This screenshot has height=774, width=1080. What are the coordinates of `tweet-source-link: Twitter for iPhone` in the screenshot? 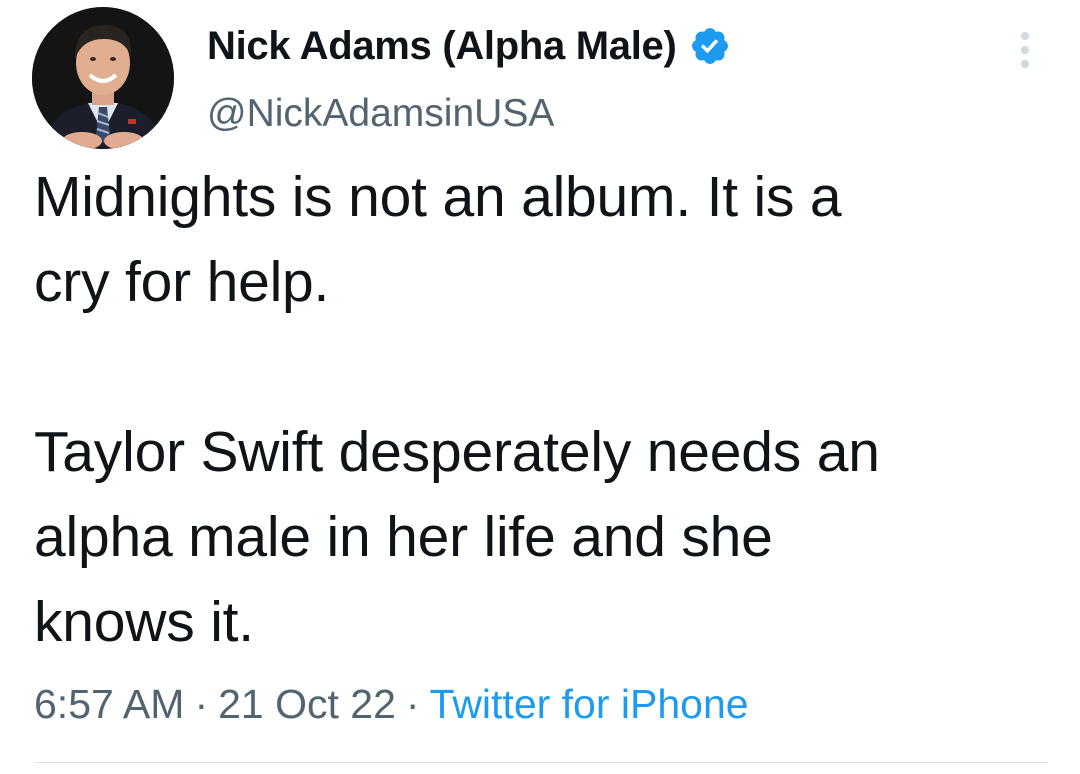 It's located at (589, 704).